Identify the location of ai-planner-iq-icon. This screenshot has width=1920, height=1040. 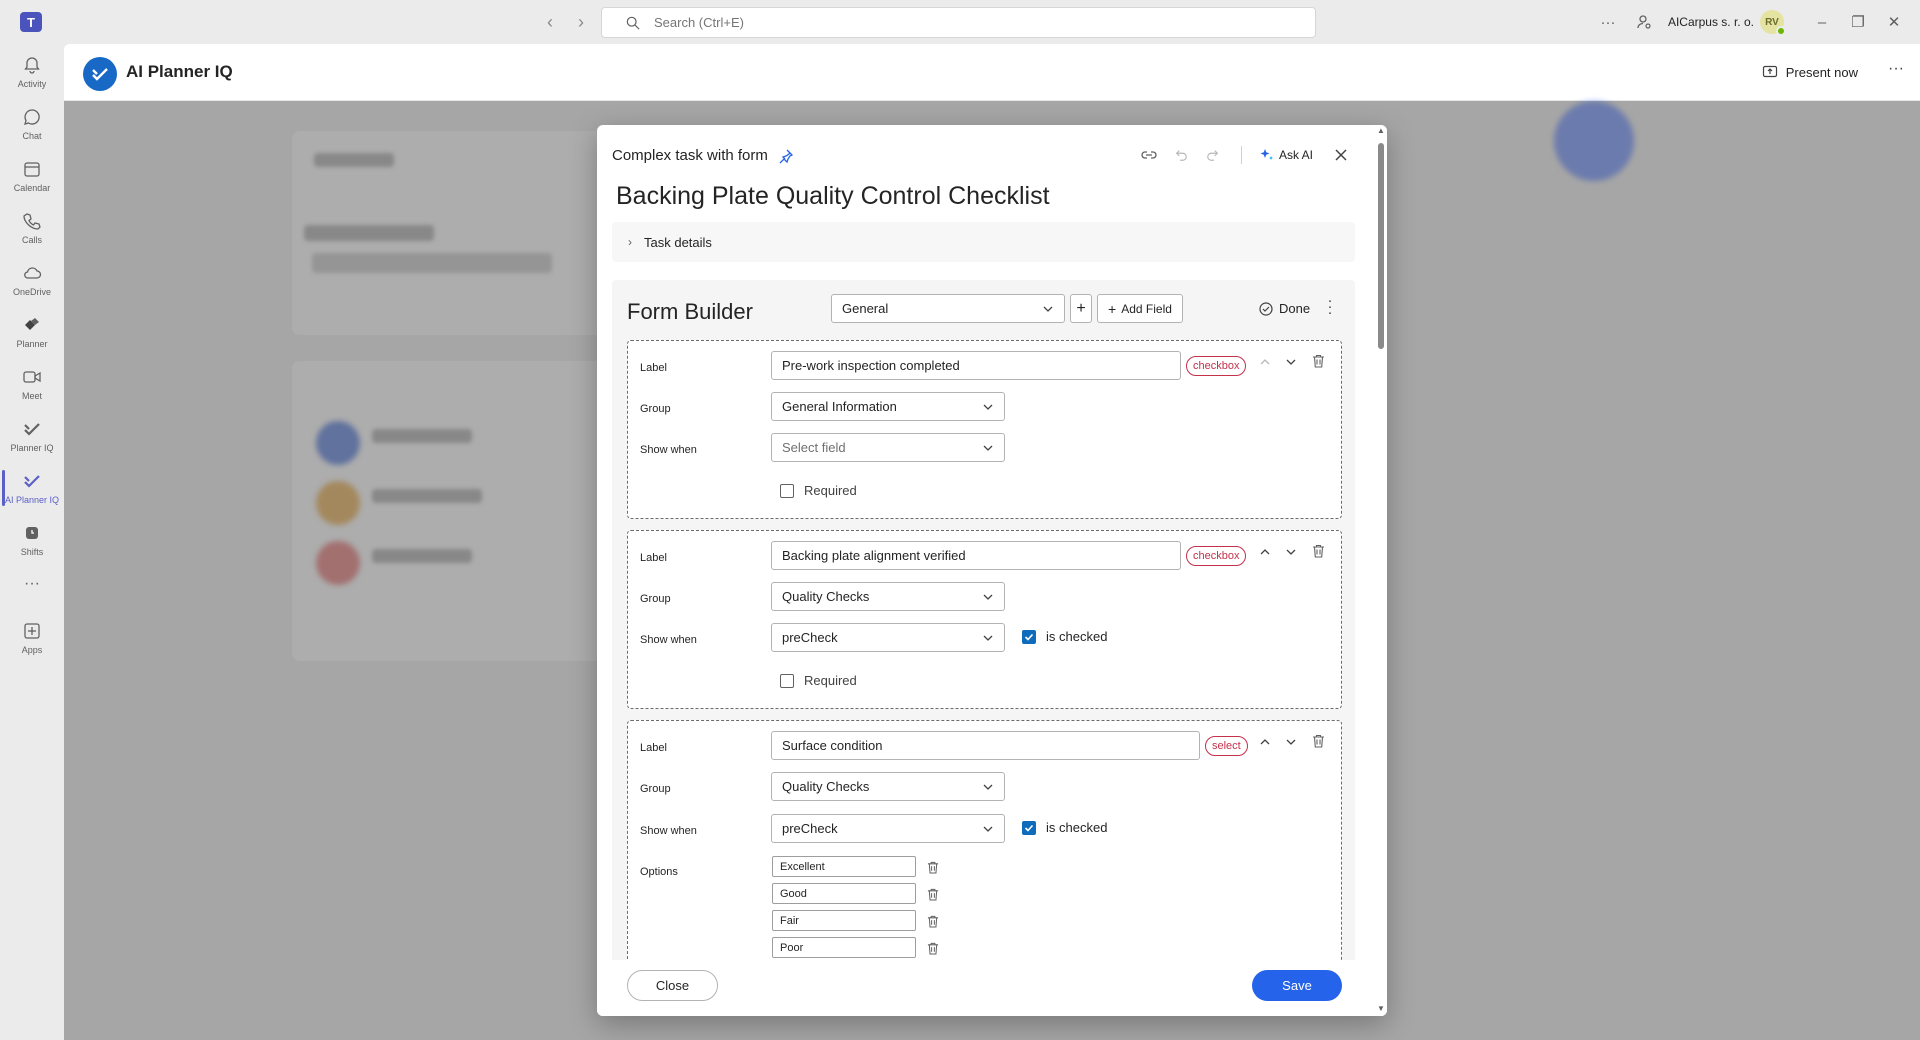
(32, 481).